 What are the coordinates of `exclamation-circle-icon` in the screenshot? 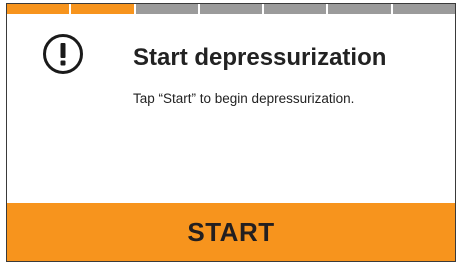 It's located at (63, 54).